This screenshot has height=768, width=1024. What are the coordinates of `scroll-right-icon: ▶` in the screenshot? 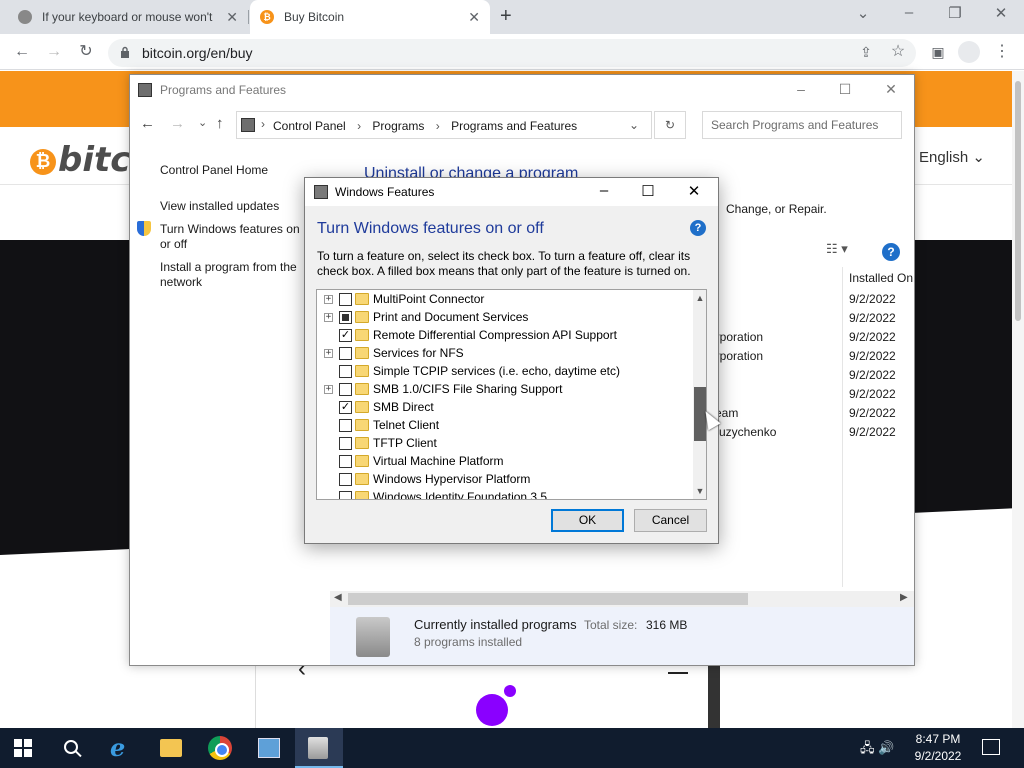 It's located at (904, 597).